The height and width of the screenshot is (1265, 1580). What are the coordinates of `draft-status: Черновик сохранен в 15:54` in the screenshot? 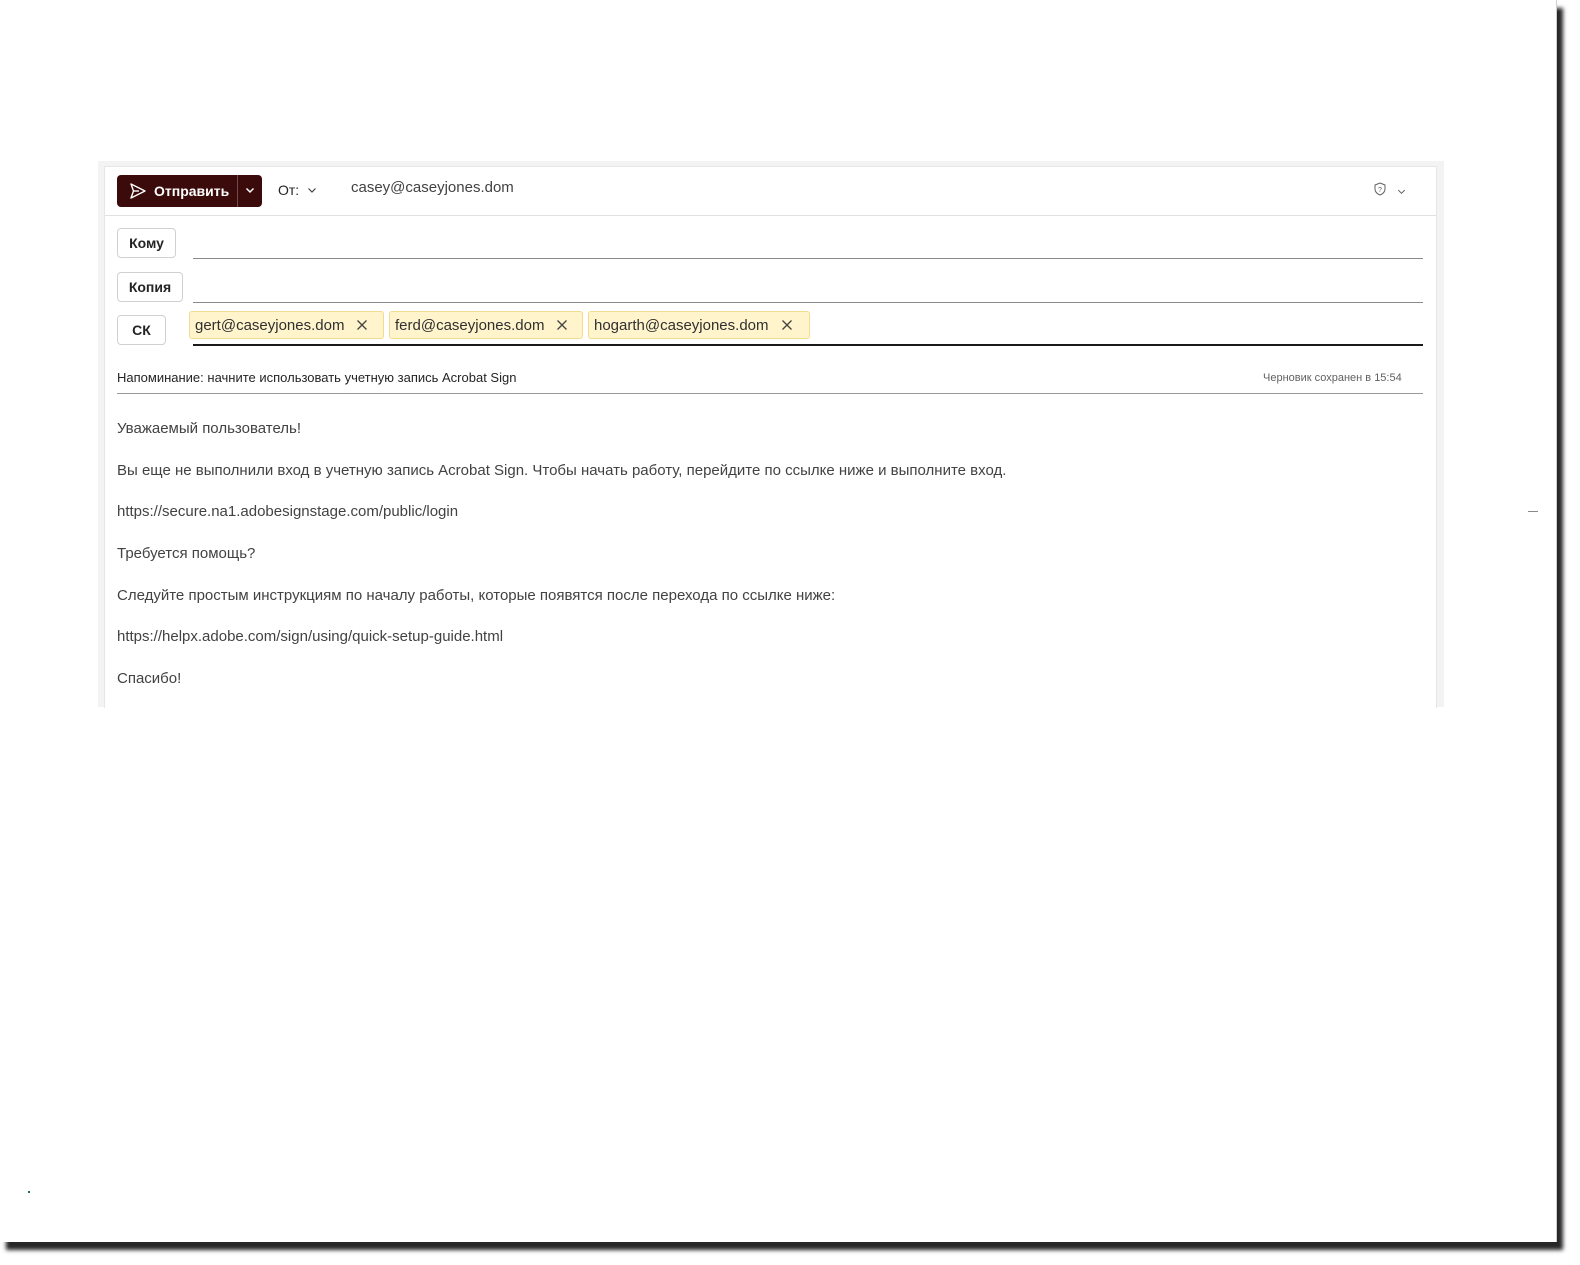 It's located at (1332, 378).